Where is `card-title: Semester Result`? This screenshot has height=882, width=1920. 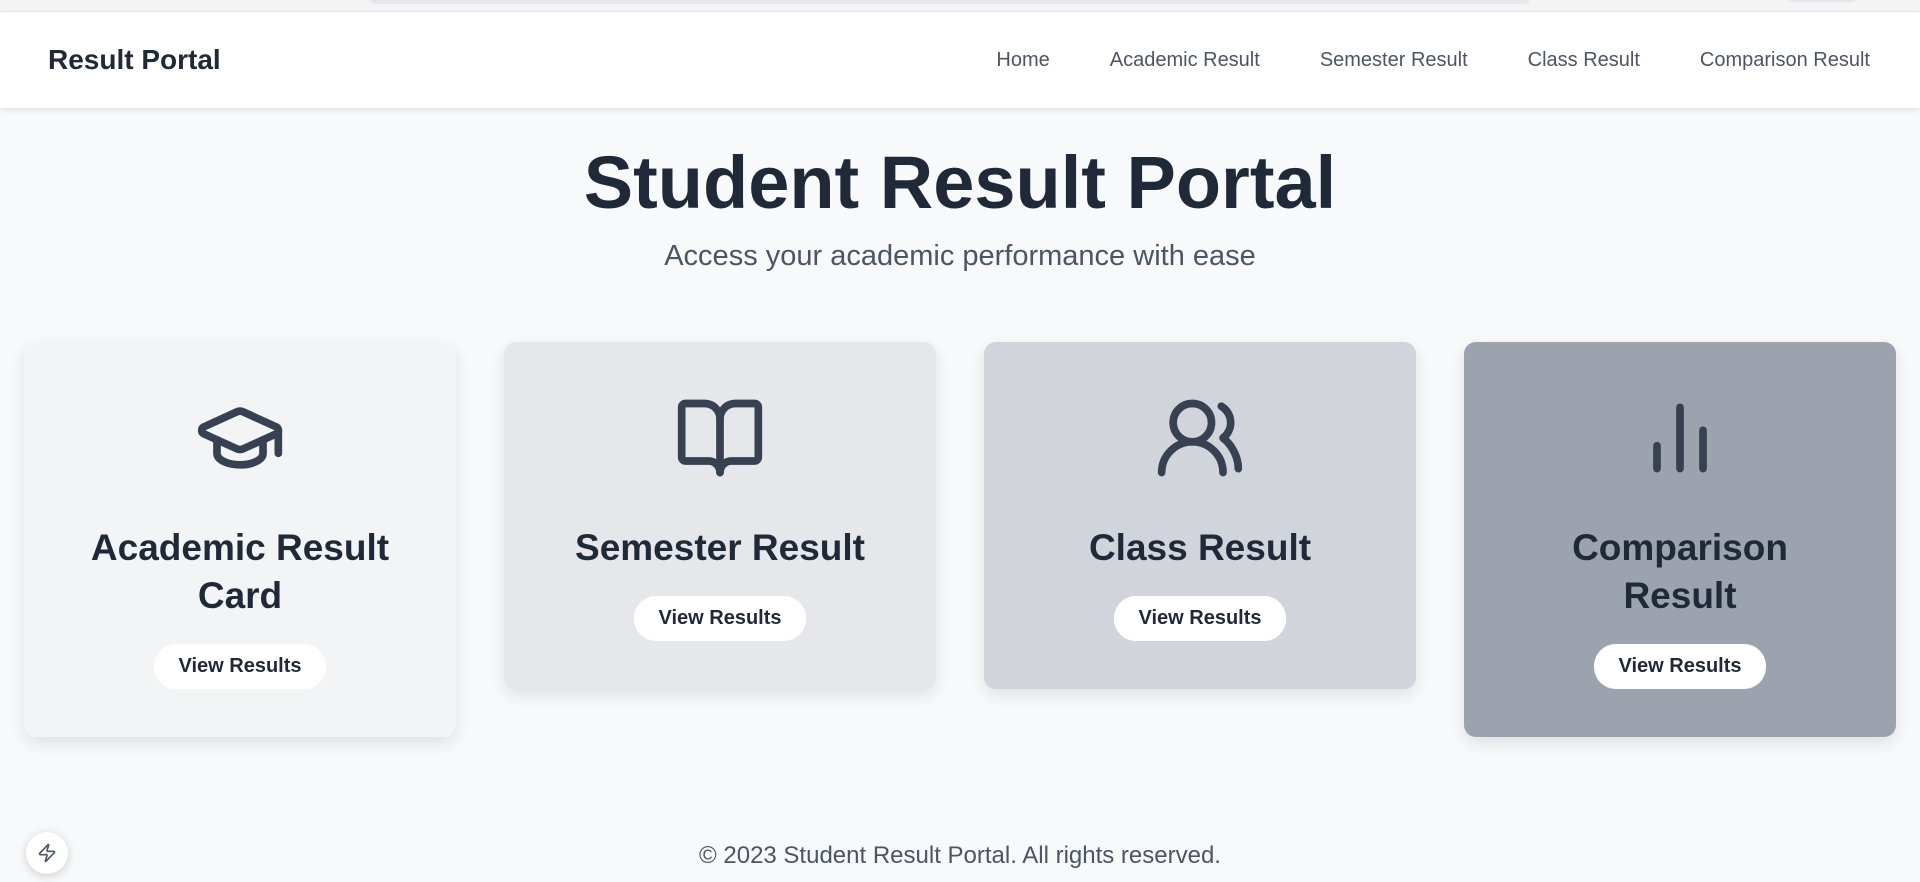 card-title: Semester Result is located at coordinates (720, 547).